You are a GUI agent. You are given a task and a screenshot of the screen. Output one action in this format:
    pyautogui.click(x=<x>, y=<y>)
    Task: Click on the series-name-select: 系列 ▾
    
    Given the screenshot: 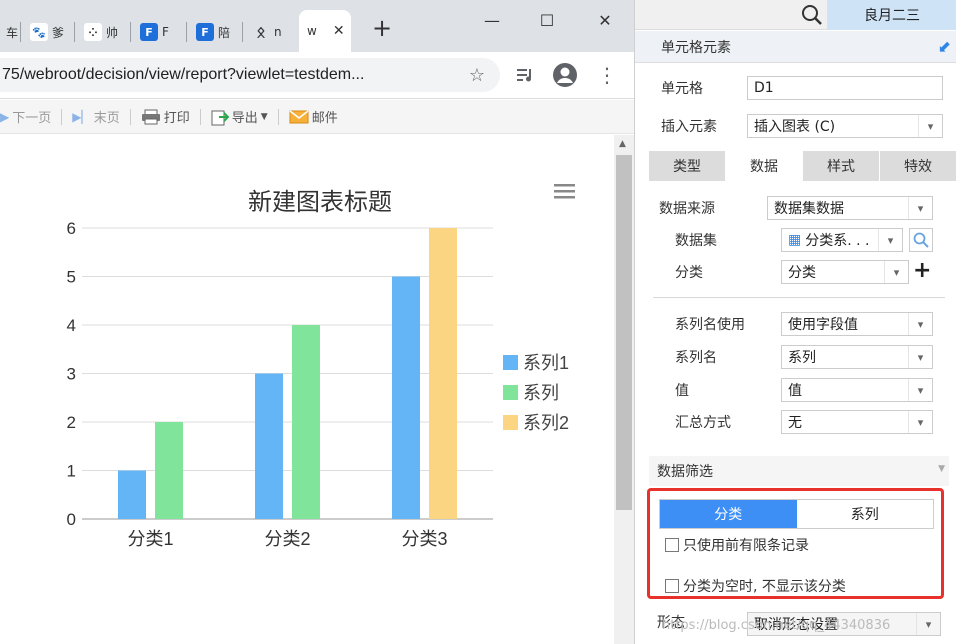 What is the action you would take?
    pyautogui.click(x=857, y=357)
    